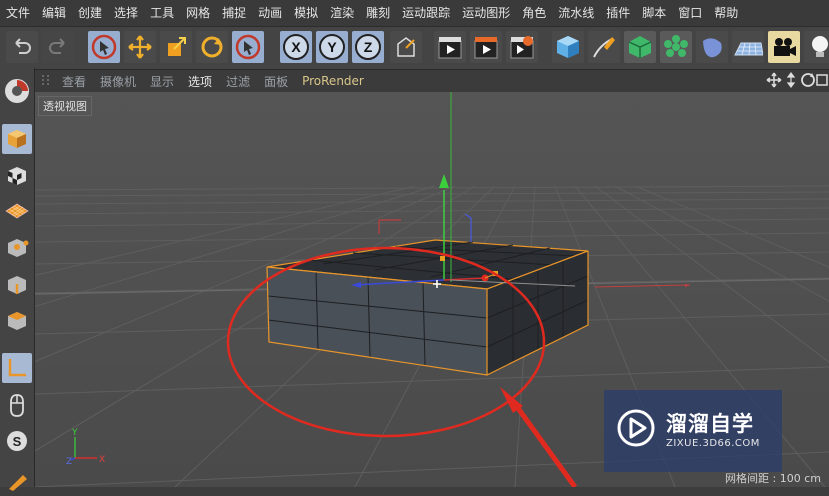  What do you see at coordinates (234, 13) in the screenshot?
I see `menu-item: 捕捉` at bounding box center [234, 13].